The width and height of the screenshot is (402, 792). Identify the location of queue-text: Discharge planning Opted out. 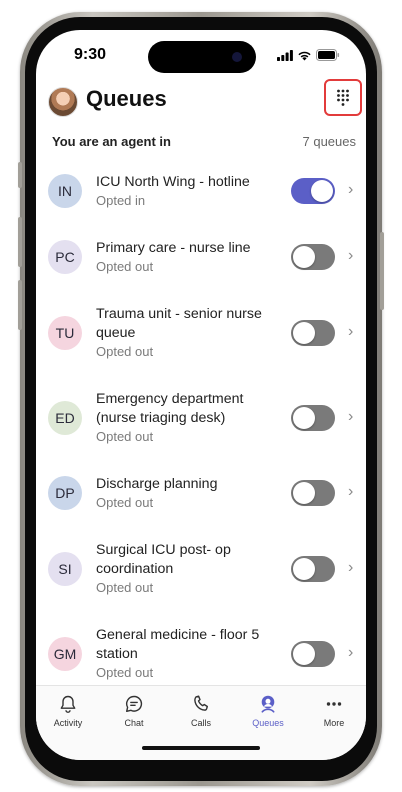
(182, 493).